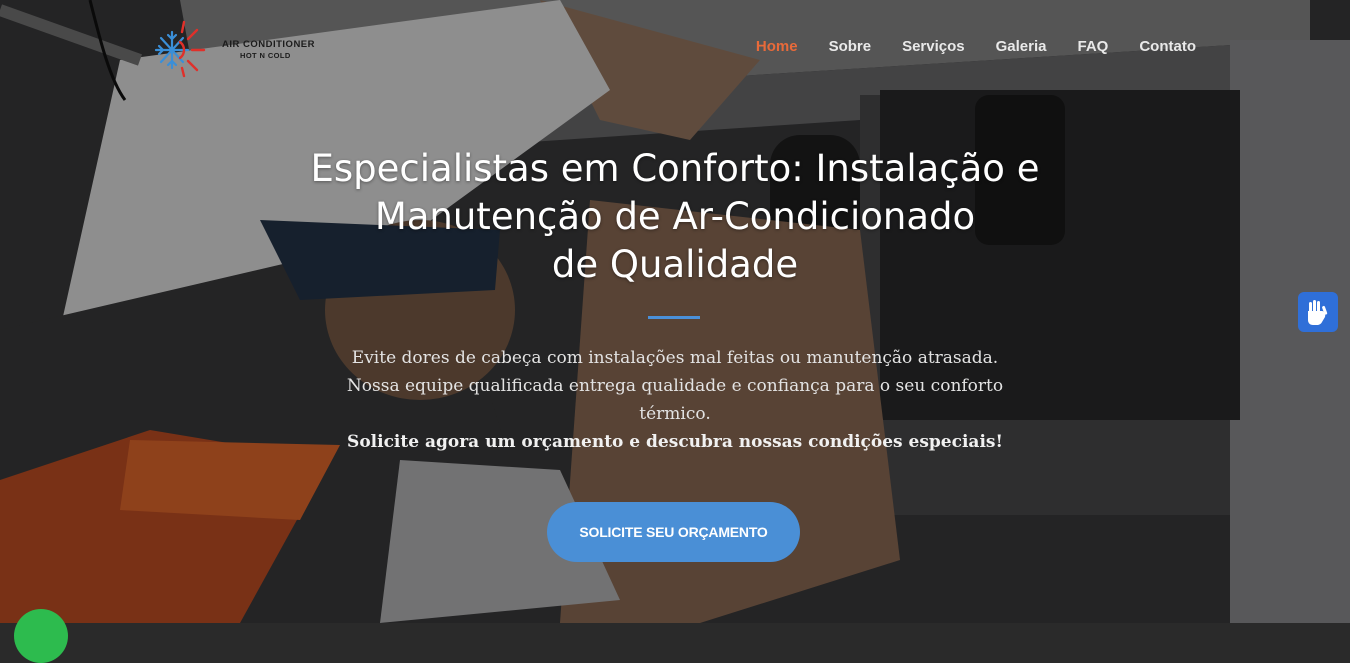 The image size is (1350, 663). I want to click on request-quote-button: SOLICITE SEU ORÇAMENTO, so click(673, 532).